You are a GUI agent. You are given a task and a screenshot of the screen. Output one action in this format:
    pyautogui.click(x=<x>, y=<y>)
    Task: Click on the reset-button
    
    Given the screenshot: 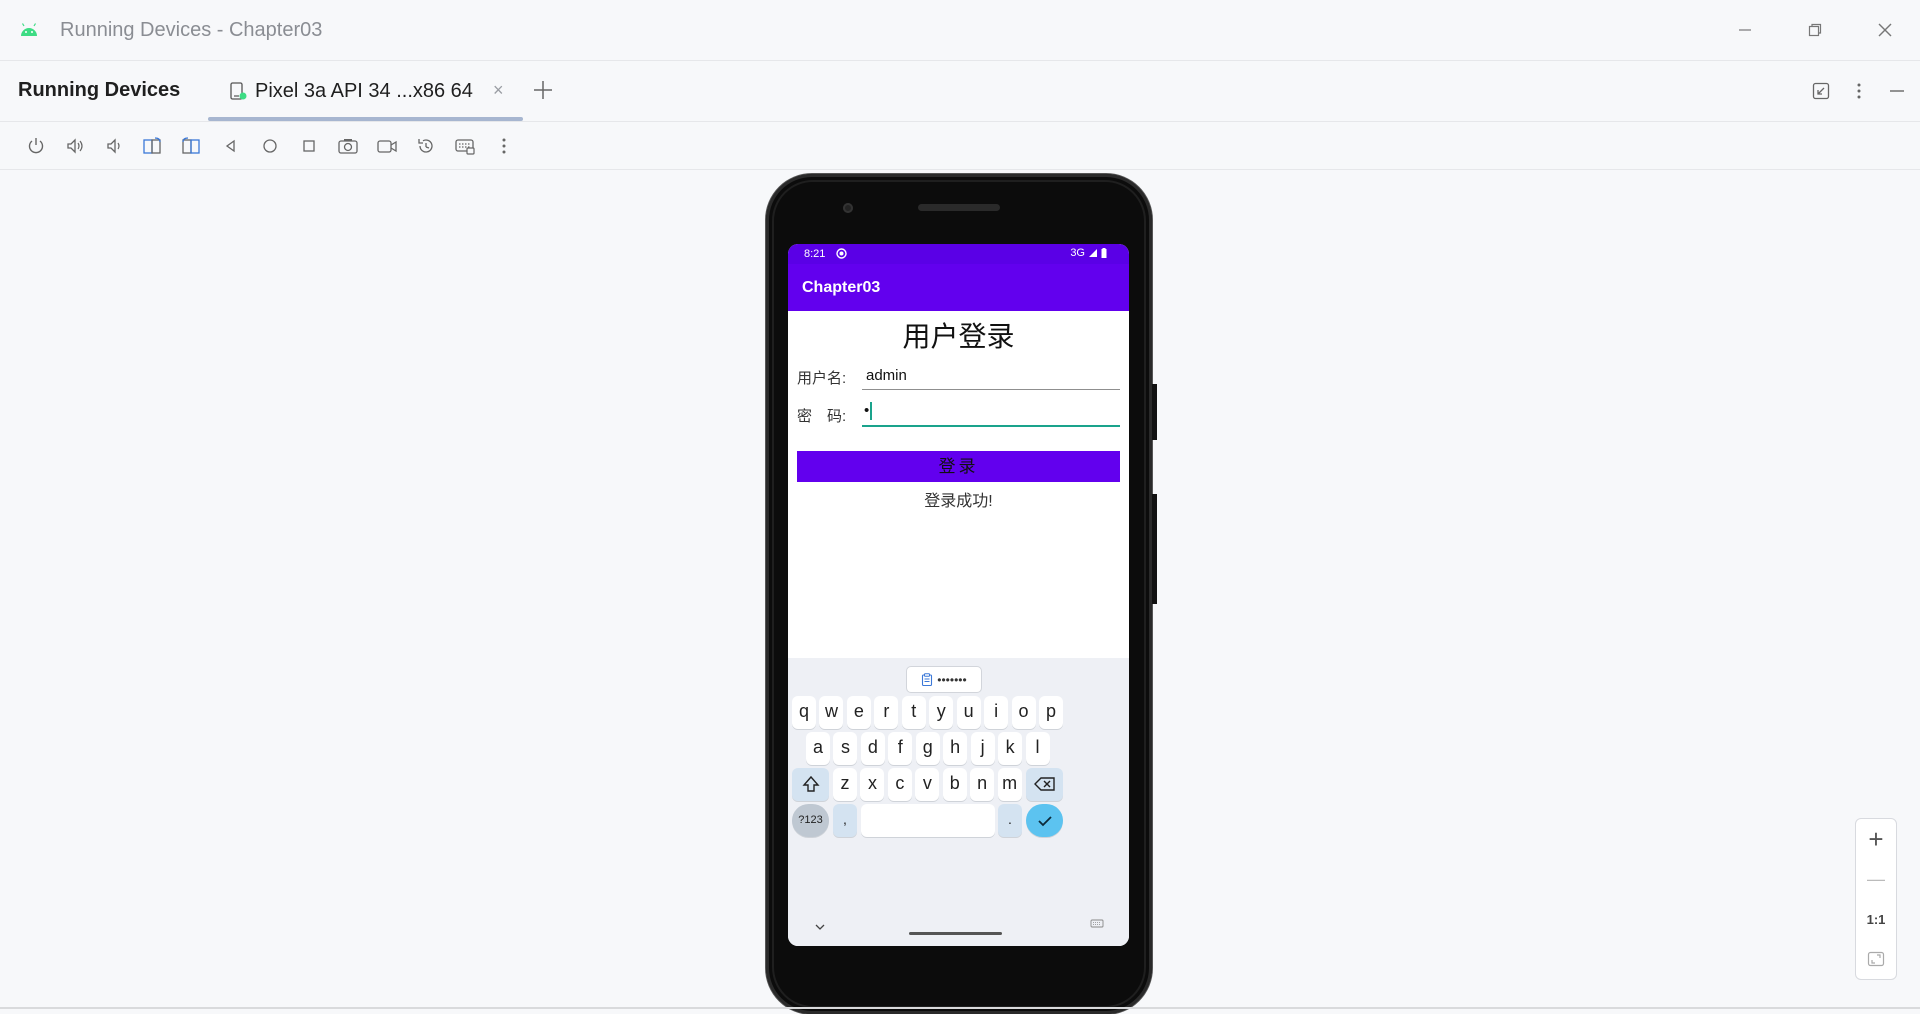 What is the action you would take?
    pyautogui.click(x=425, y=146)
    